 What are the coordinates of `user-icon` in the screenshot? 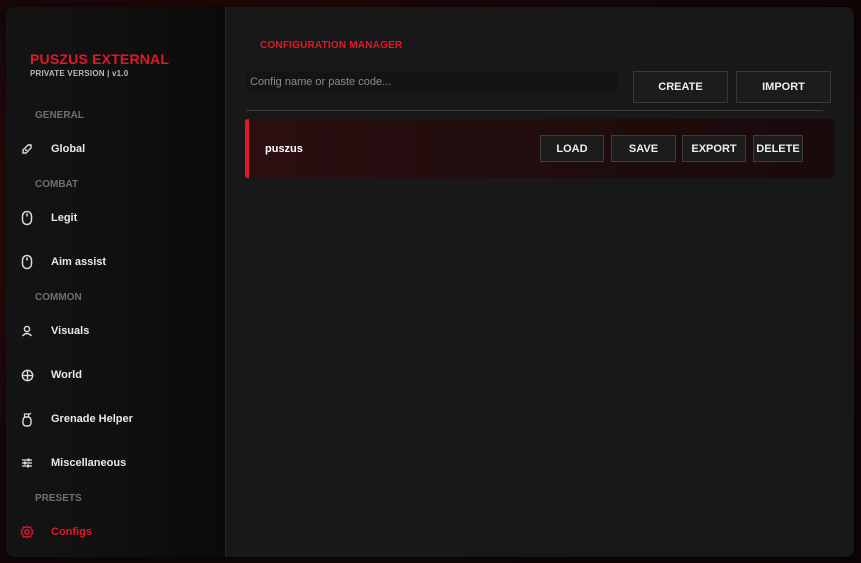 It's located at (27, 331).